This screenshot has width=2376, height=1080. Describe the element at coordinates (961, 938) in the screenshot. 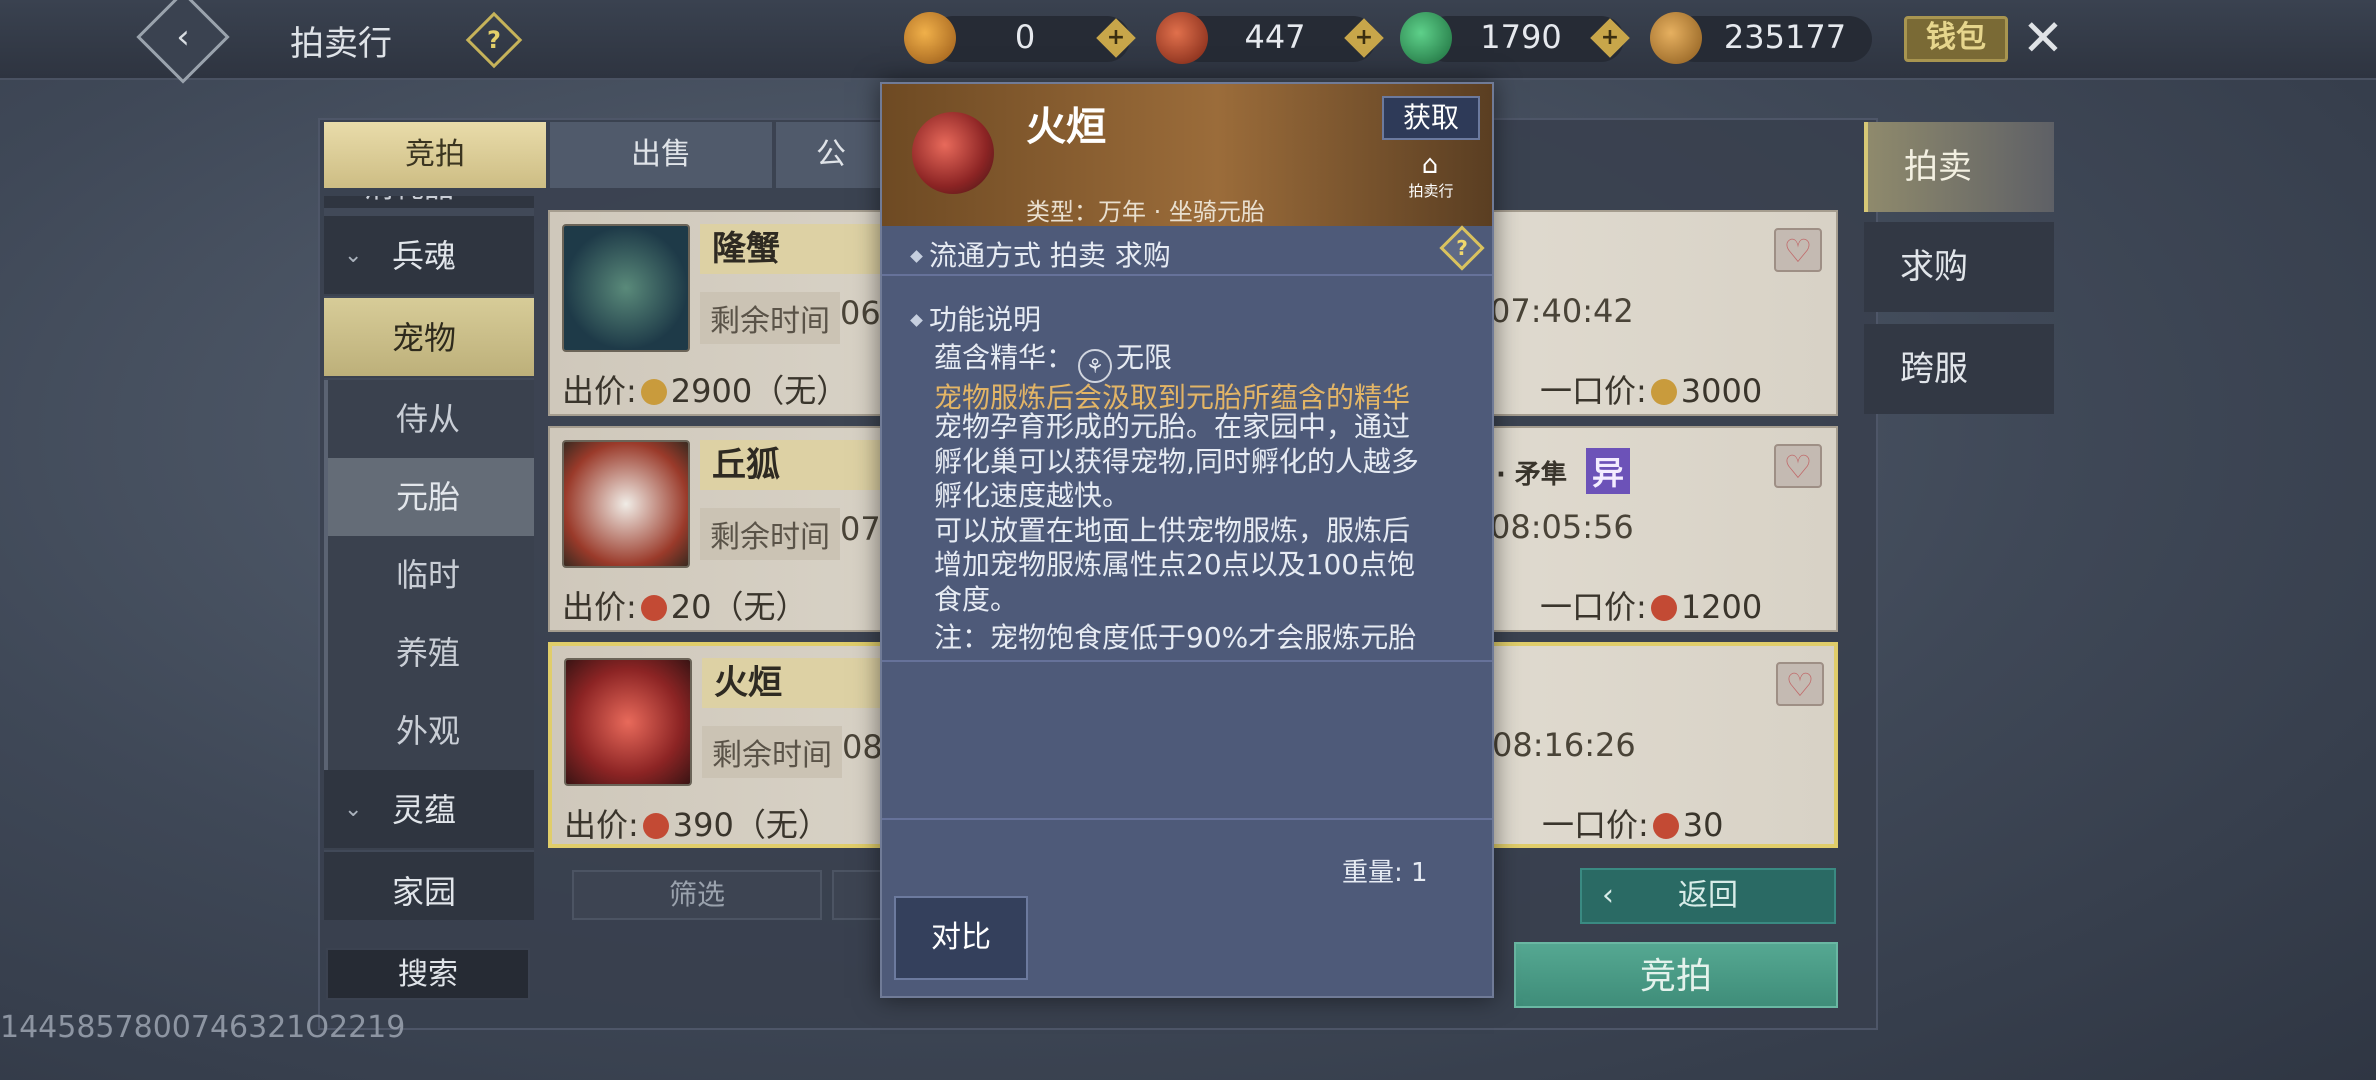

I see `compare-button: 对比` at that location.